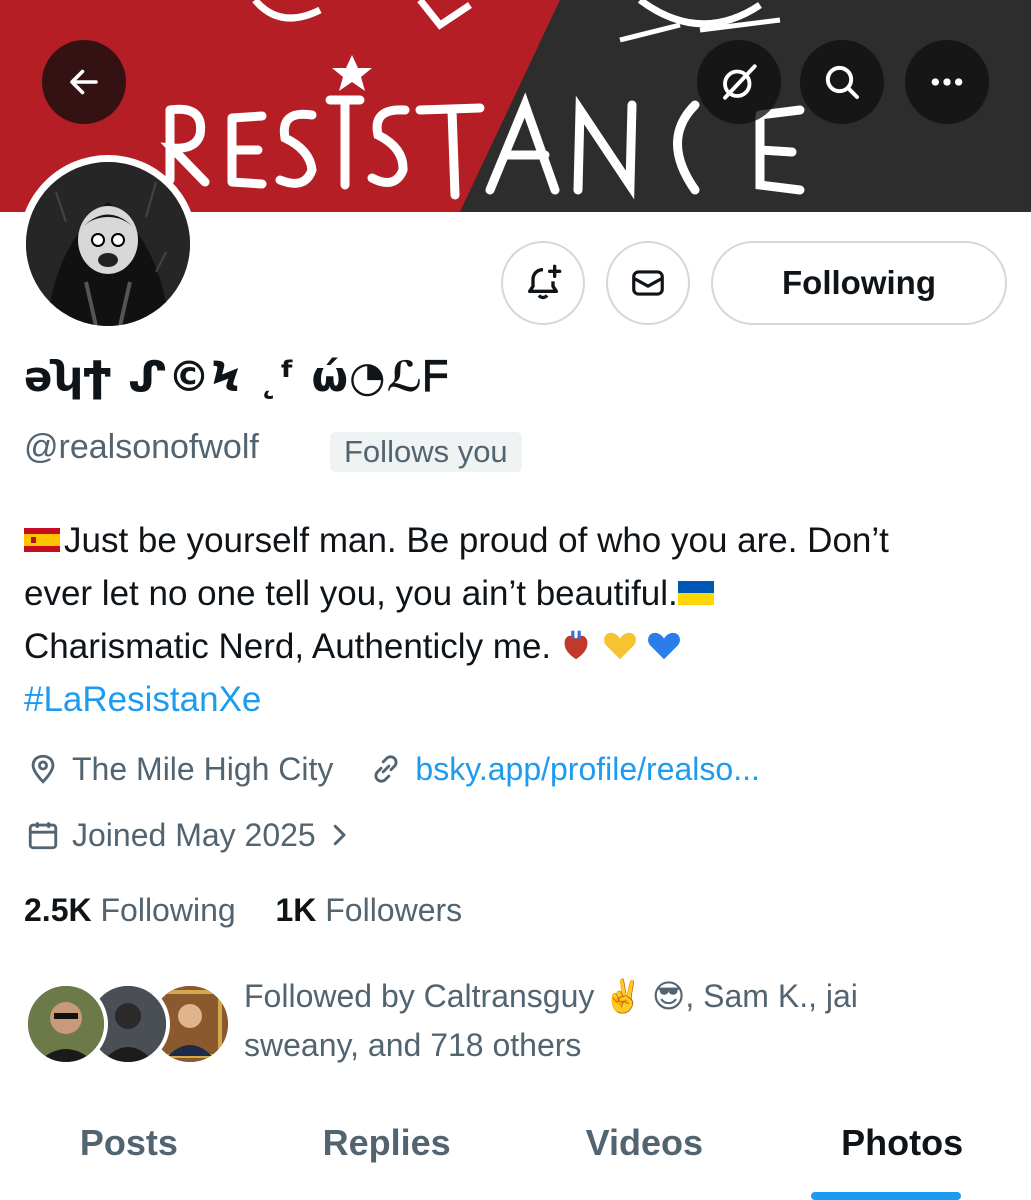  I want to click on search-icon, so click(842, 82).